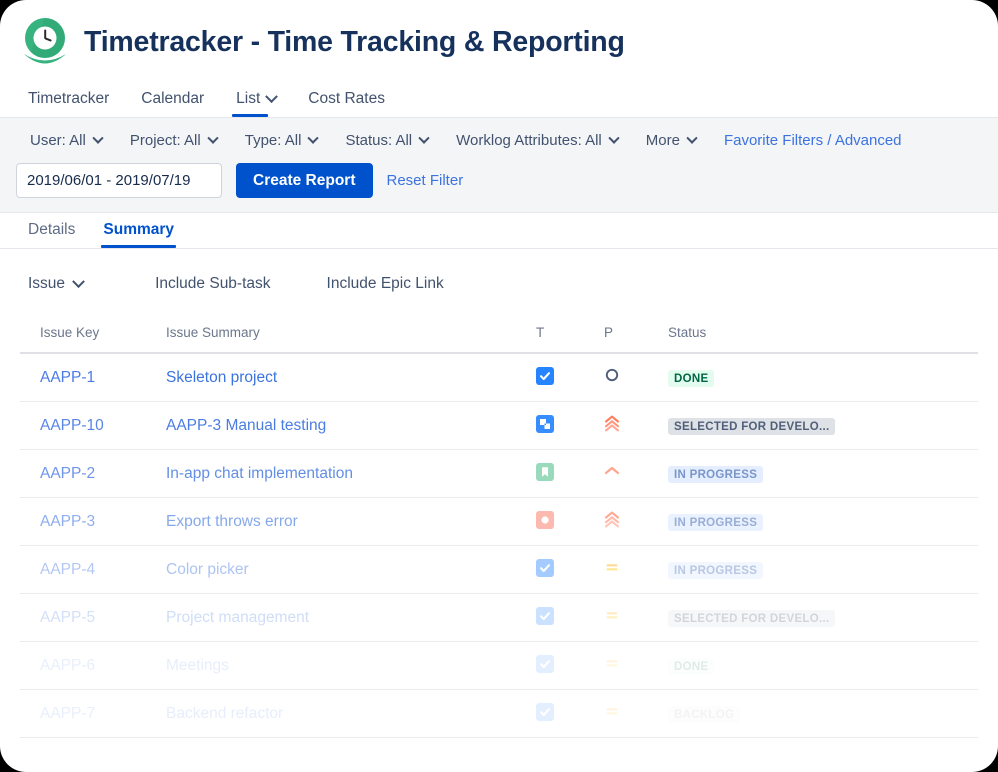 Image resolution: width=998 pixels, height=772 pixels. I want to click on cell-status: DONE, so click(823, 665).